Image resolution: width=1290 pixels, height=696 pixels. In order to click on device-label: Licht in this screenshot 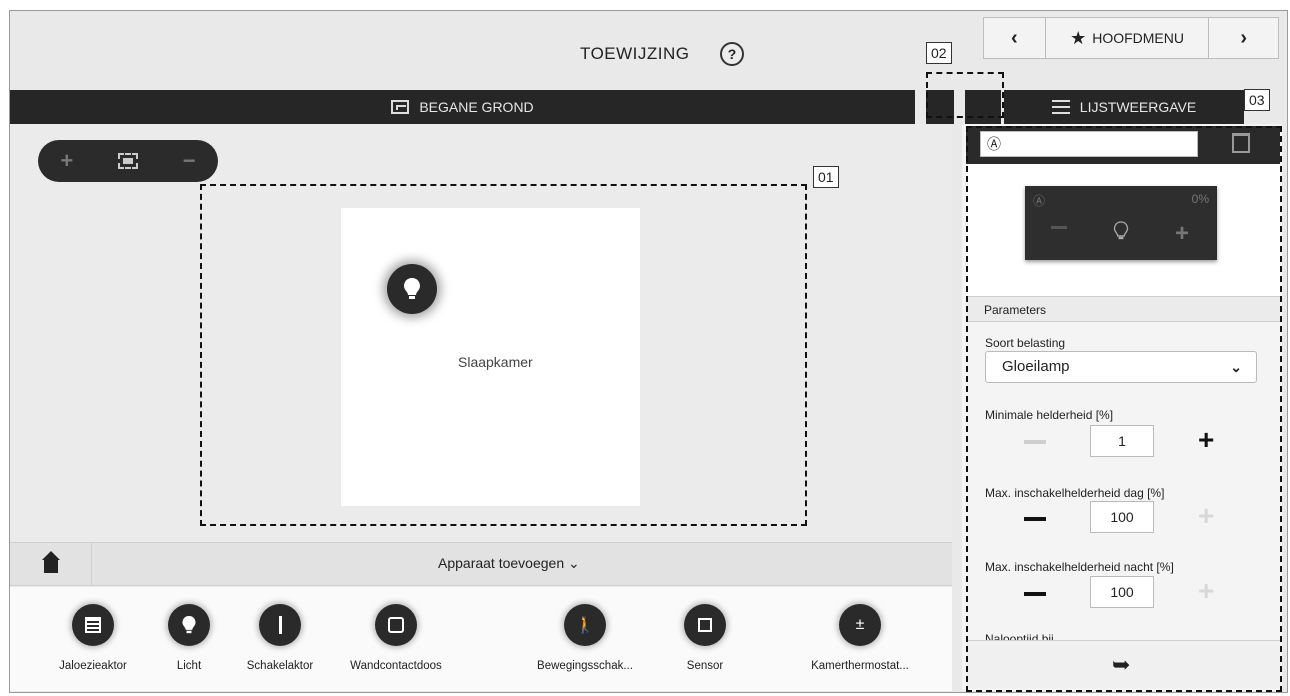, I will do `click(189, 666)`.